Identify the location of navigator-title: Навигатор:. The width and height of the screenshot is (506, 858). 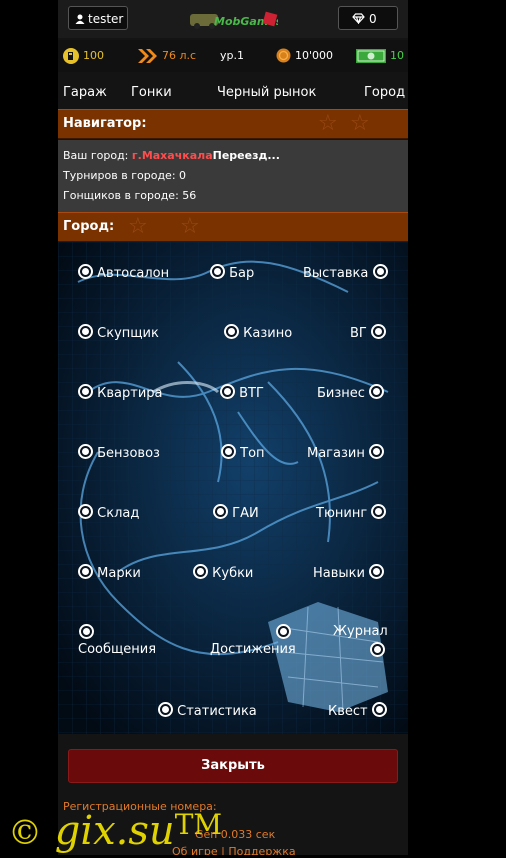
(105, 123).